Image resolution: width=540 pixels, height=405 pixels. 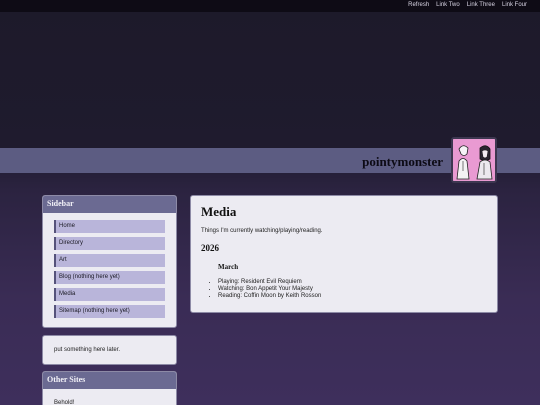 What do you see at coordinates (352, 296) in the screenshot?
I see `list-item: Reading: Coffin Moon by Keith Rosson` at bounding box center [352, 296].